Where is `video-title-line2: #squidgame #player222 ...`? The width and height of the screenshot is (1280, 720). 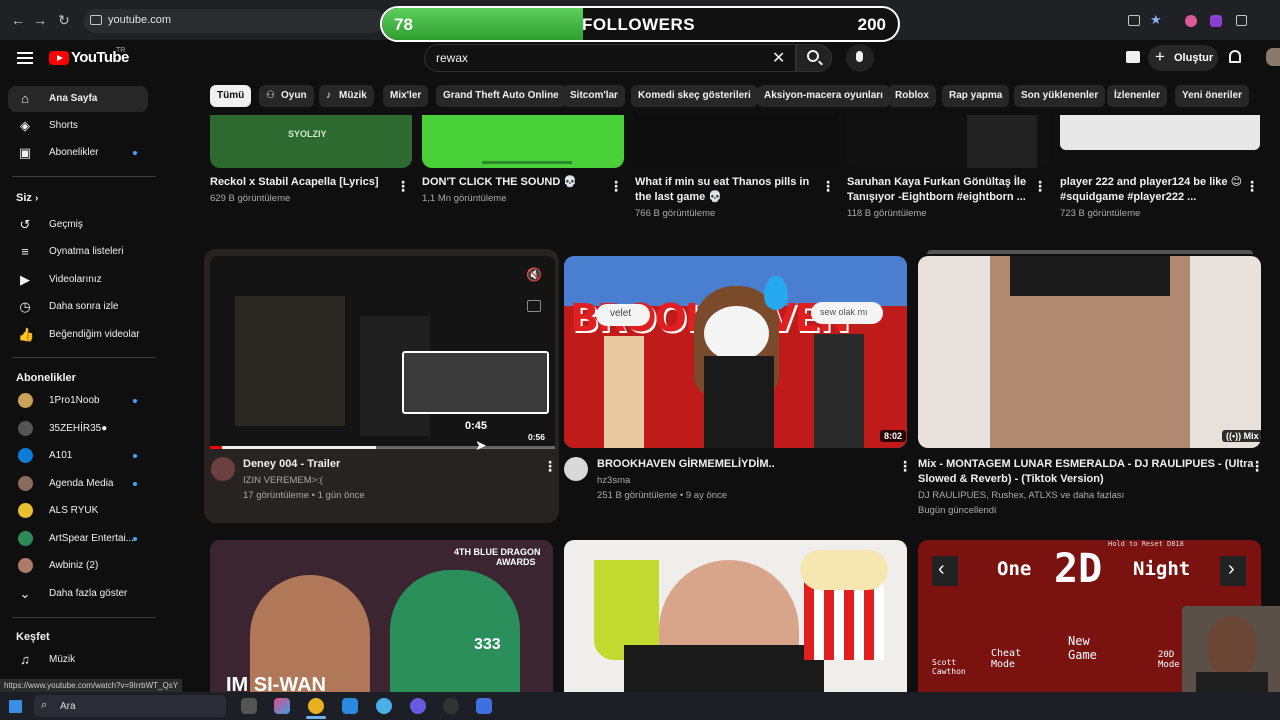
video-title-line2: #squidgame #player222 ... is located at coordinates (1128, 197).